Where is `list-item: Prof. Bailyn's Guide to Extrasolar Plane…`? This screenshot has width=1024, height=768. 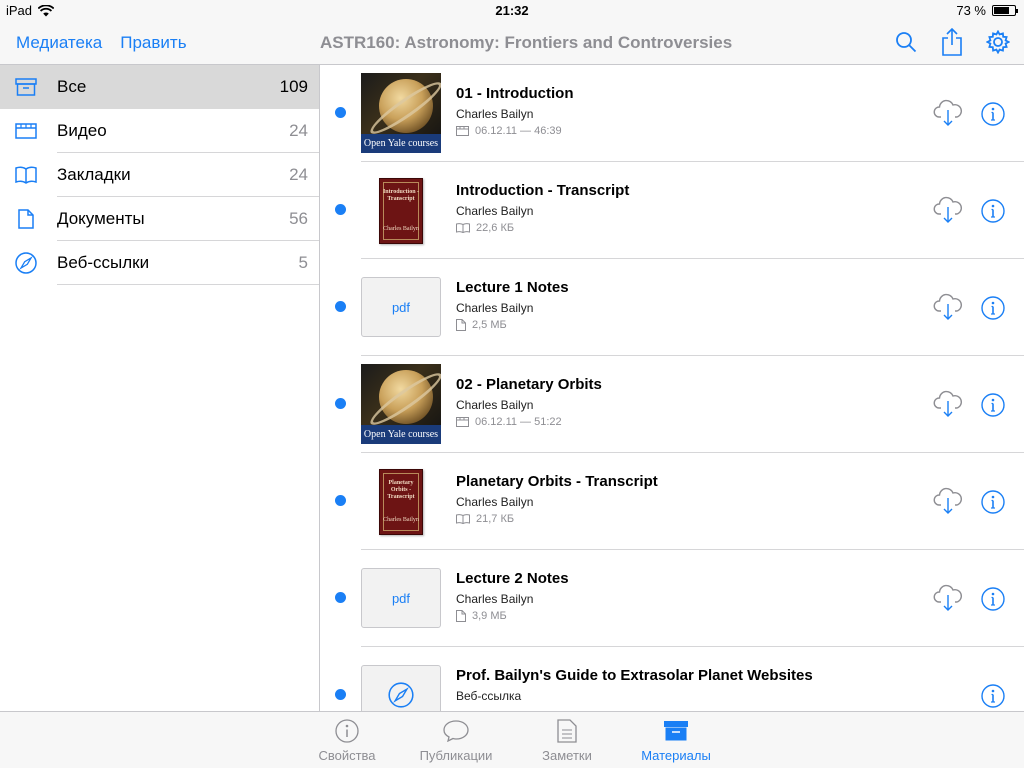
list-item: Prof. Bailyn's Guide to Extrasolar Plane… is located at coordinates (672, 679).